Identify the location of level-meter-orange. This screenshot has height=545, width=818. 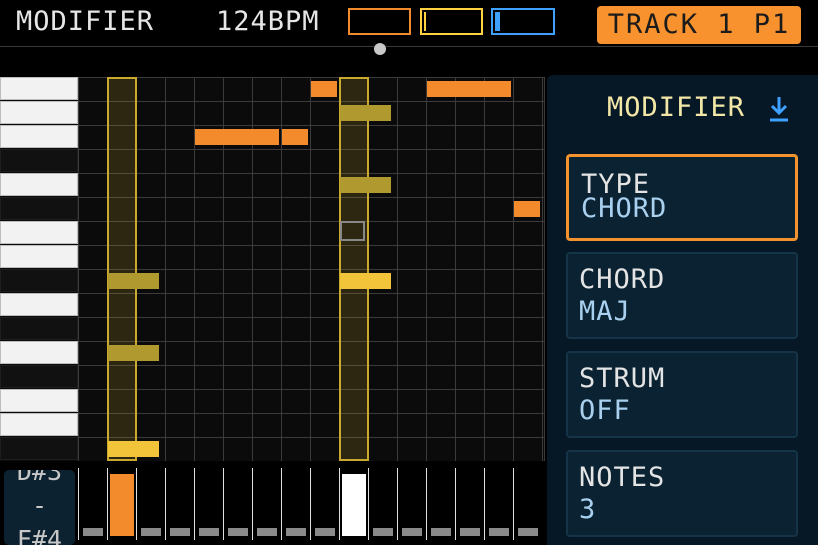
(379, 21).